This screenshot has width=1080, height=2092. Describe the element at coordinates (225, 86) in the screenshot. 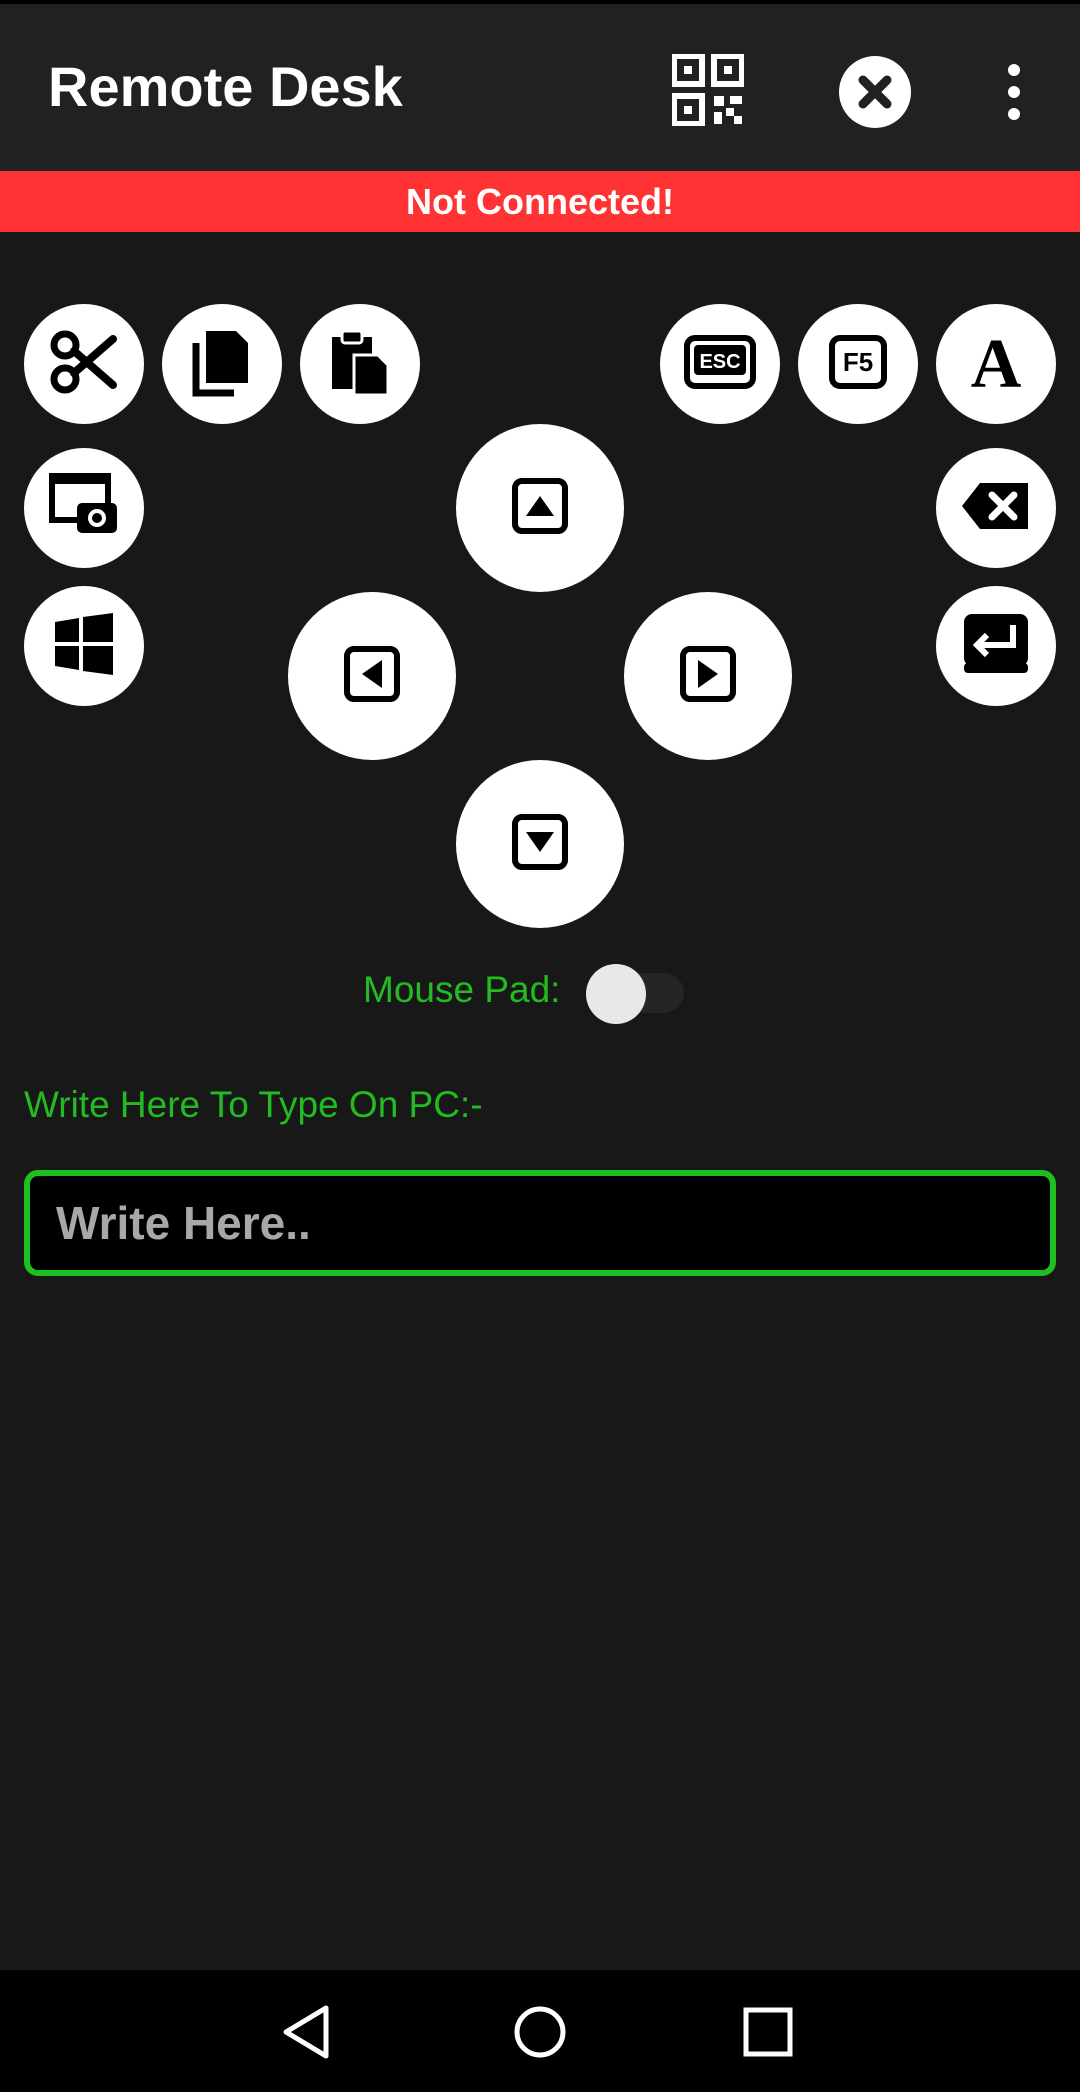

I see `app-title: Remote Desk` at that location.